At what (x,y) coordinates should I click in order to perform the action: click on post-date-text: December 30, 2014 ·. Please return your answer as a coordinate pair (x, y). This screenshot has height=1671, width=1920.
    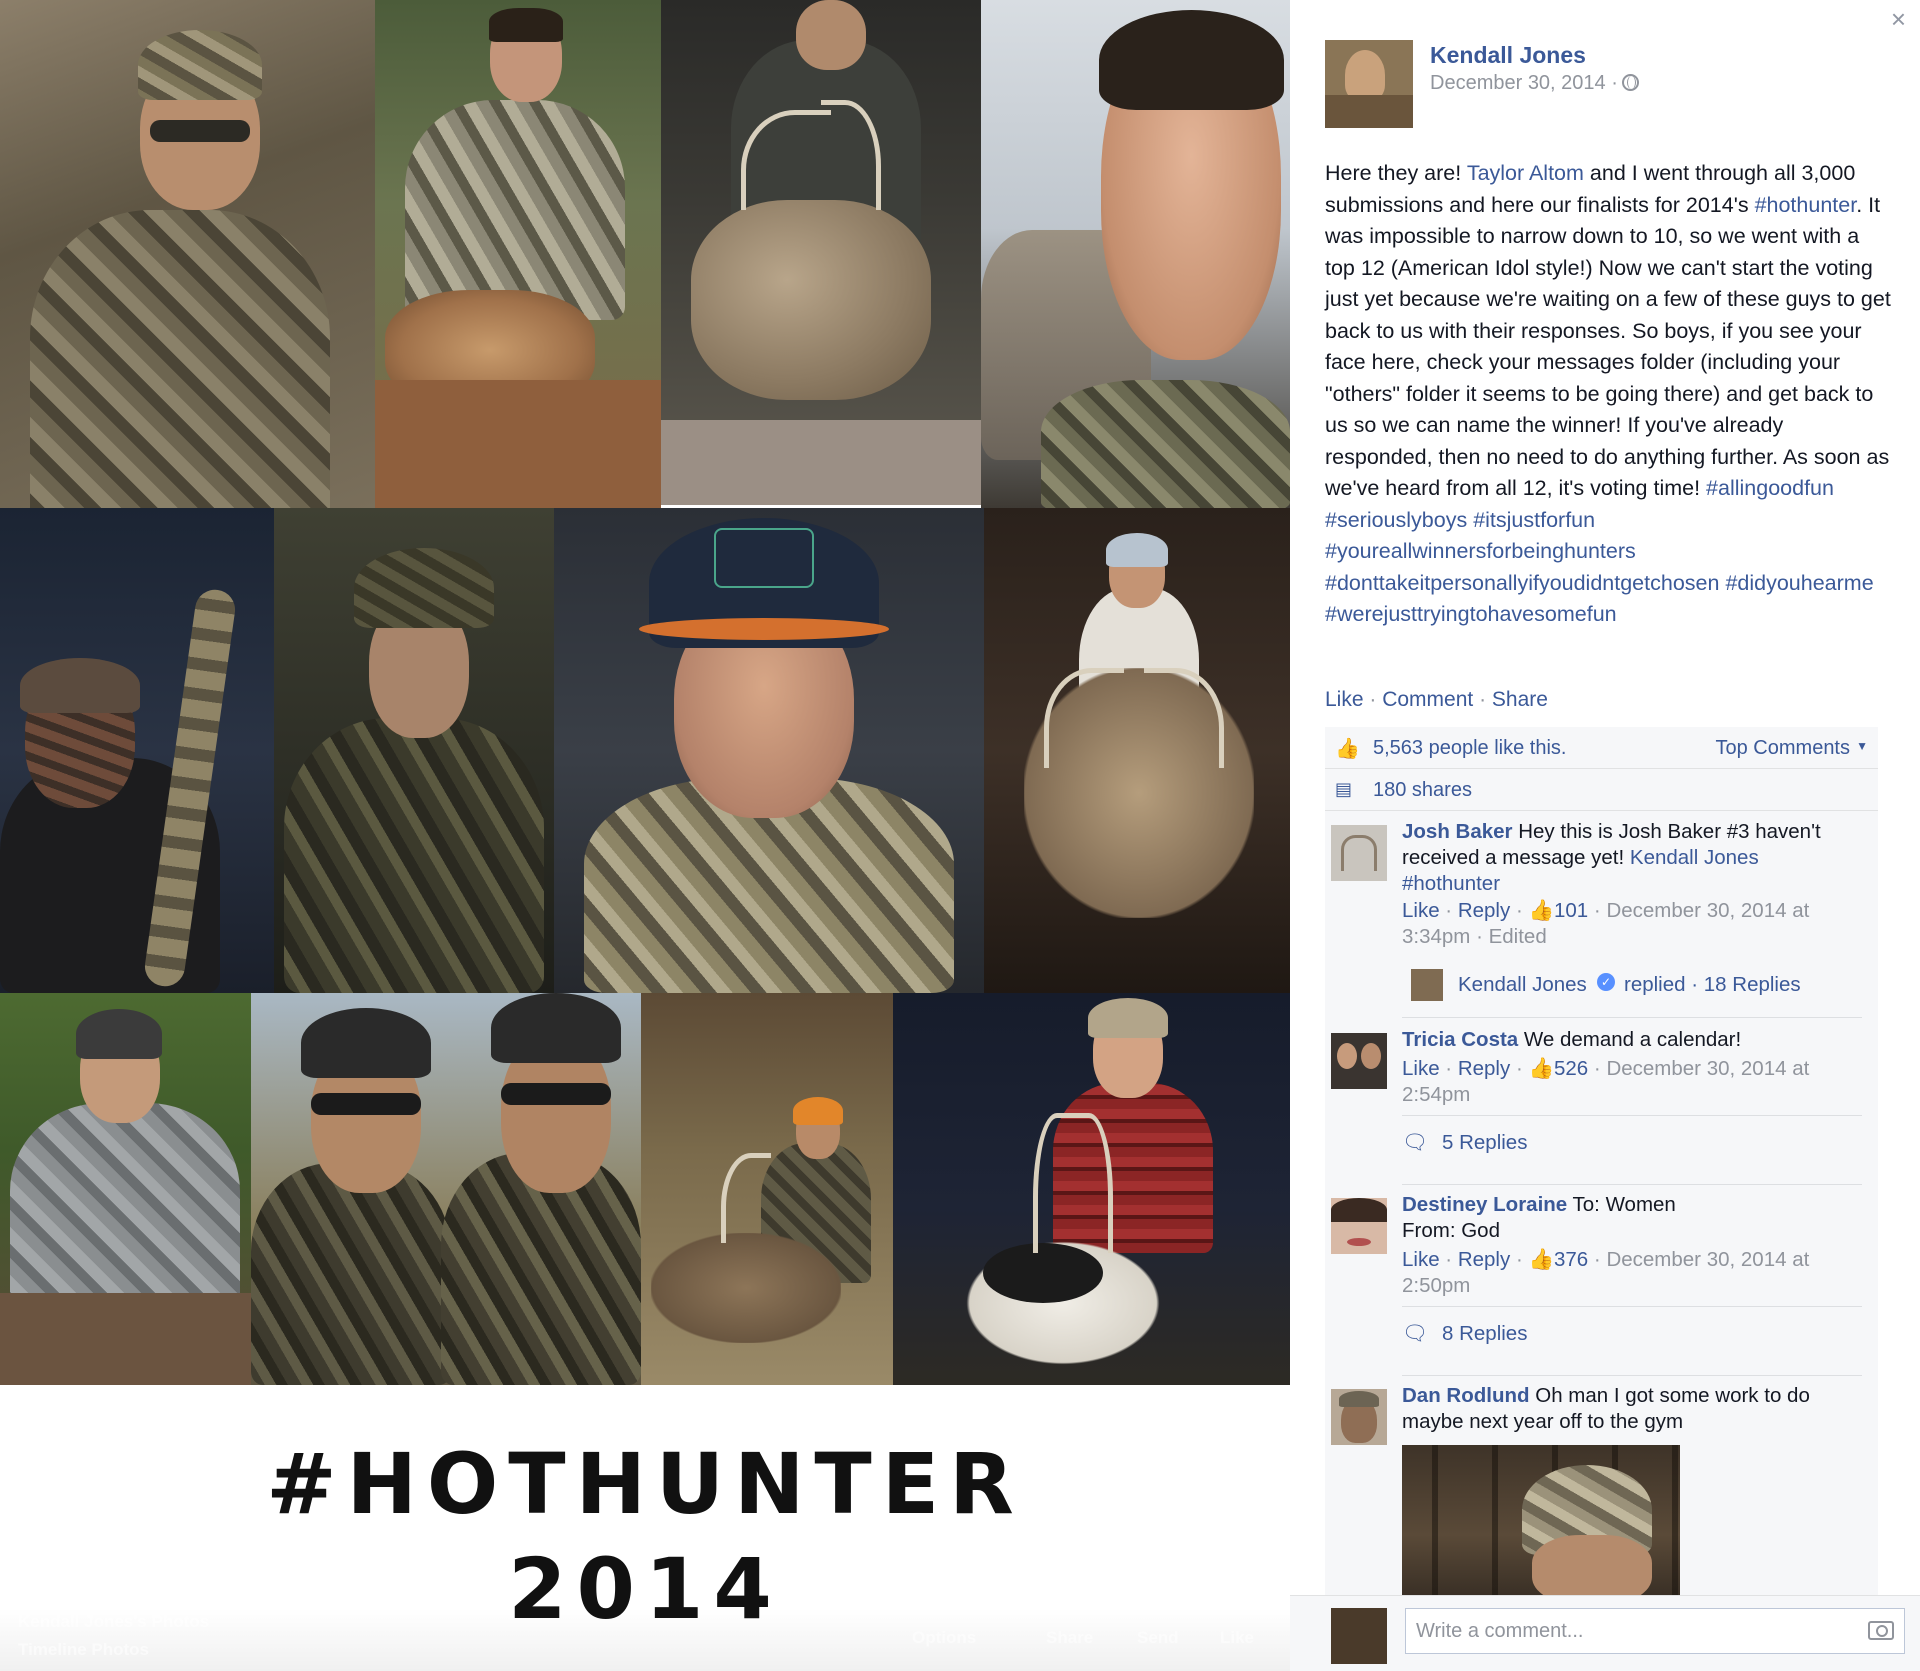
    Looking at the image, I should click on (1524, 83).